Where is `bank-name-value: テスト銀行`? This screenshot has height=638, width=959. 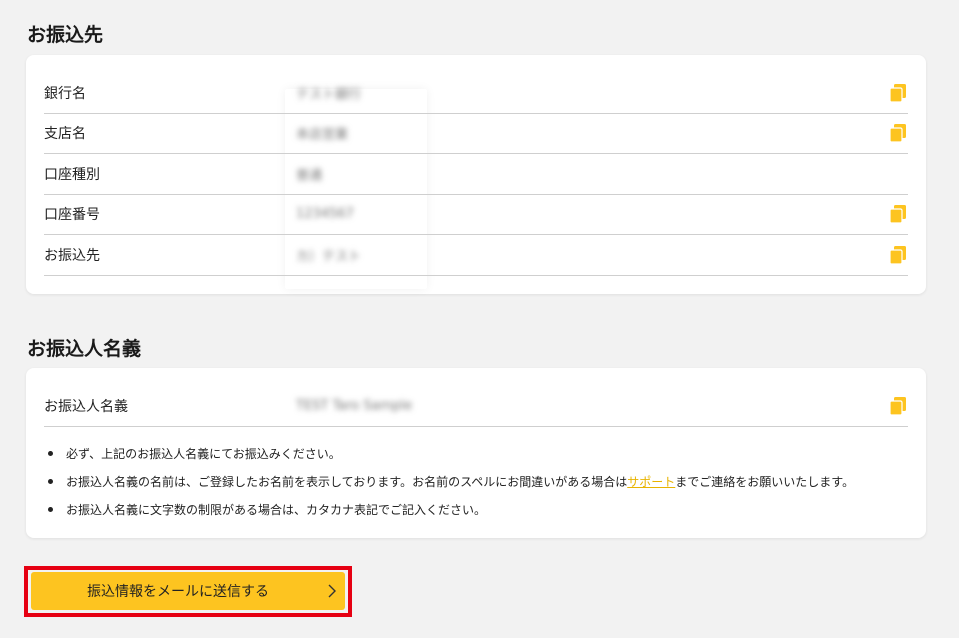 bank-name-value: テスト銀行 is located at coordinates (329, 95).